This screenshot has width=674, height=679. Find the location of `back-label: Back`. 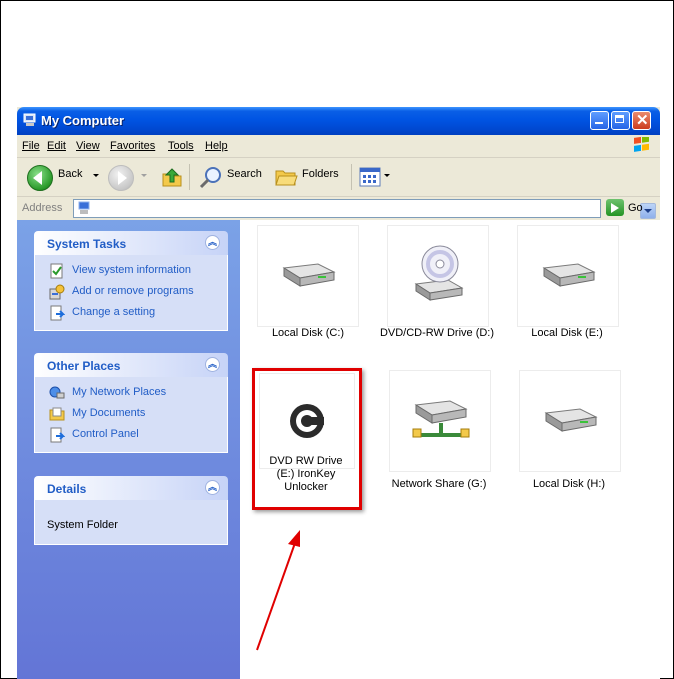

back-label: Back is located at coordinates (70, 174).